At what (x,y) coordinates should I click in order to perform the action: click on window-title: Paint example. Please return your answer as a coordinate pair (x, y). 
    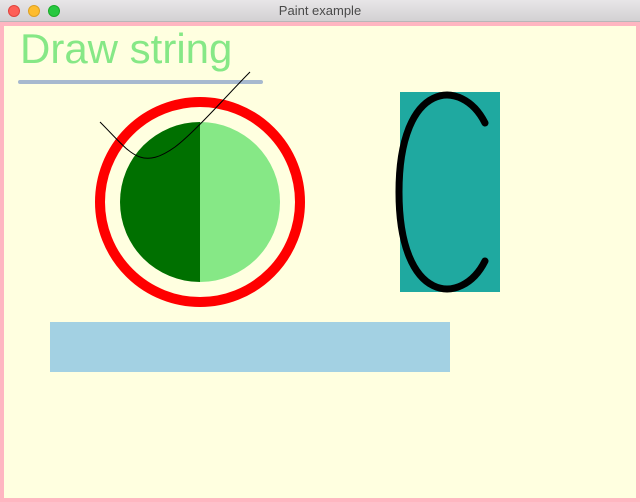
    Looking at the image, I should click on (320, 10).